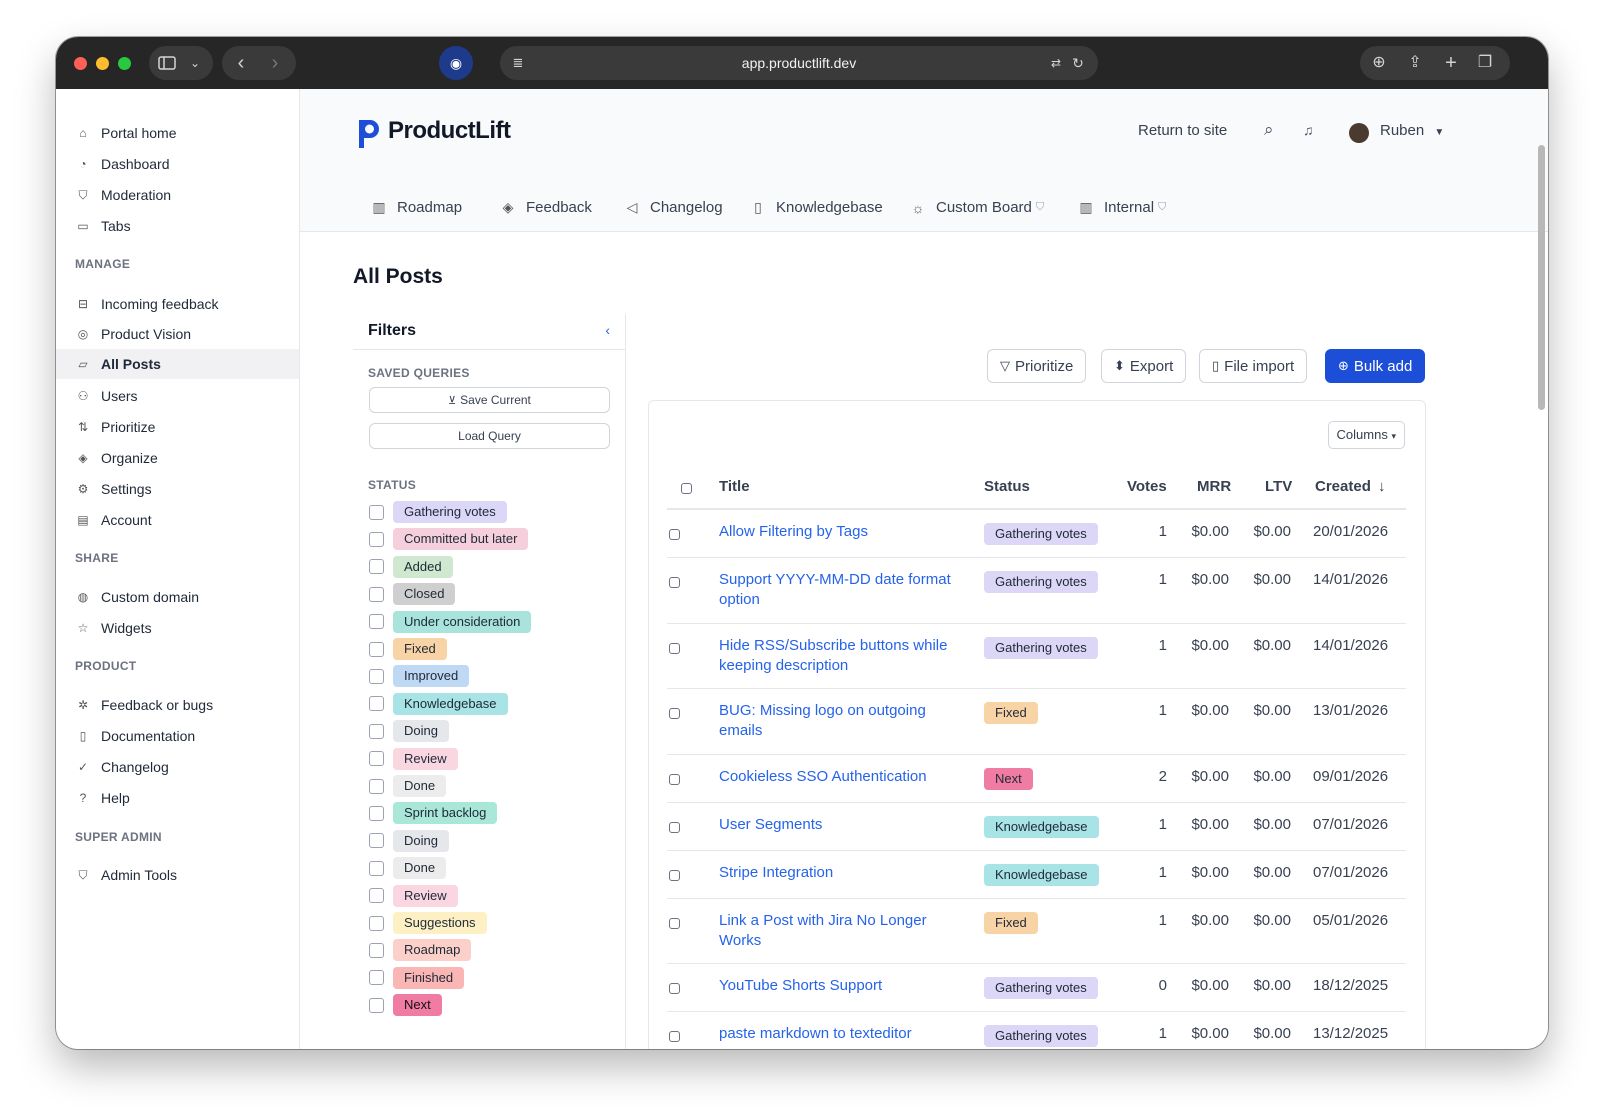 This screenshot has height=1119, width=1602. Describe the element at coordinates (177, 875) in the screenshot. I see `sidebar-item-admin-tools: ⛉ Admin Tools` at that location.